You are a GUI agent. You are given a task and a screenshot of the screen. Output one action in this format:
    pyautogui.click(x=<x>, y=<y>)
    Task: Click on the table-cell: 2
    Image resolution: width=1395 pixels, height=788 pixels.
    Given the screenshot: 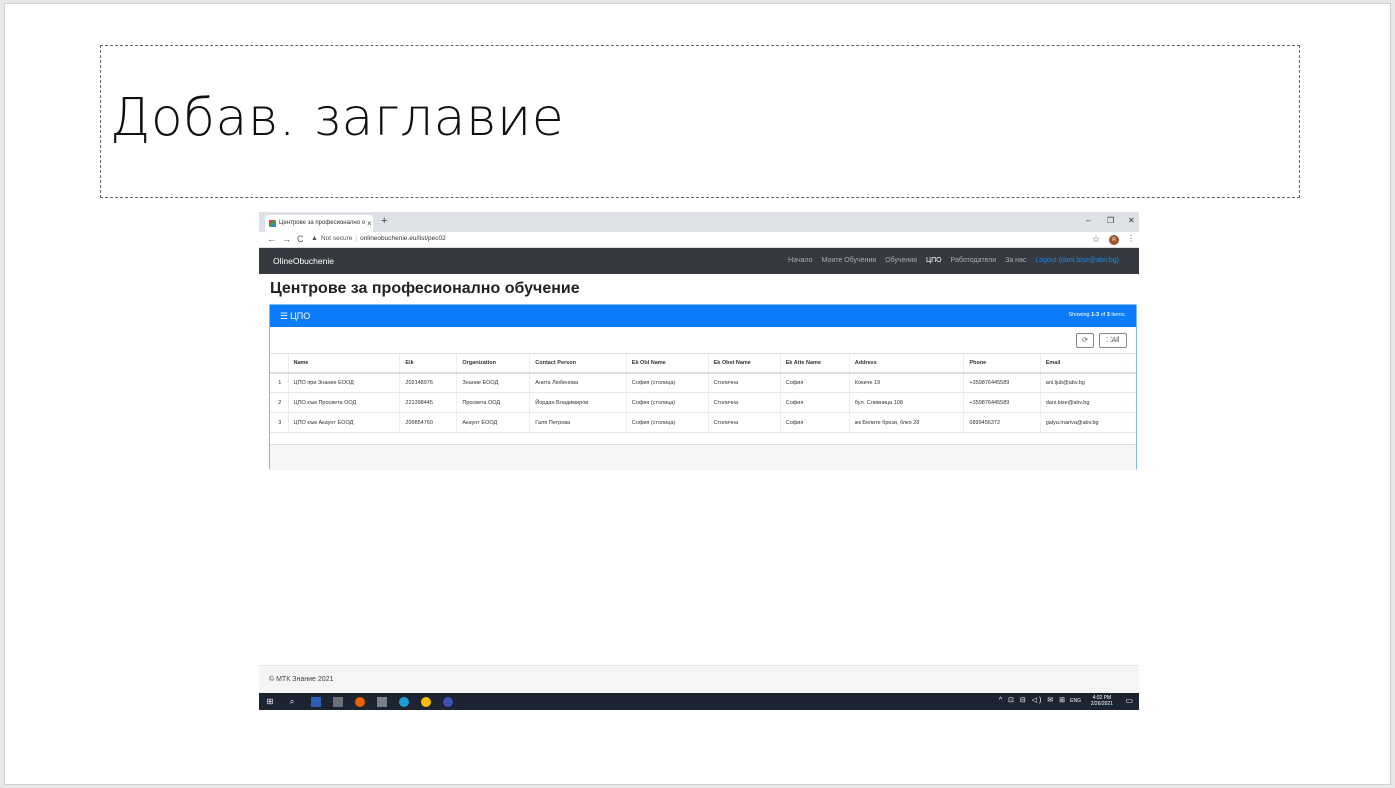 What is the action you would take?
    pyautogui.click(x=279, y=402)
    